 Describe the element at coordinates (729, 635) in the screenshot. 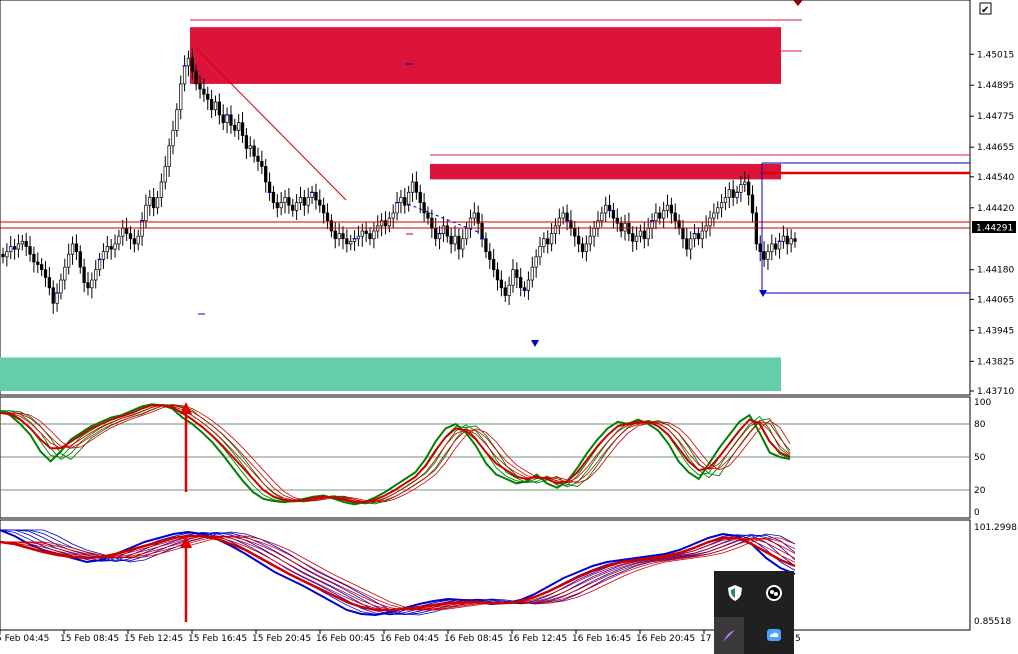

I see `feather-icon` at that location.